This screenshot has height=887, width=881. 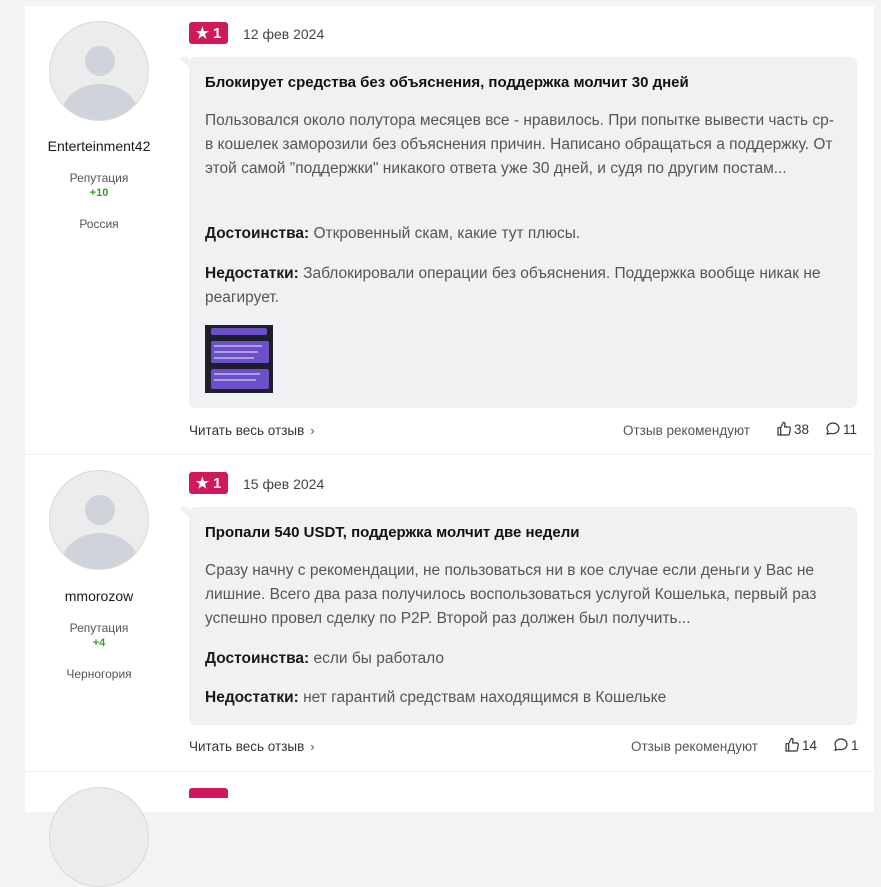 What do you see at coordinates (855, 745) in the screenshot?
I see `comment-count: 1` at bounding box center [855, 745].